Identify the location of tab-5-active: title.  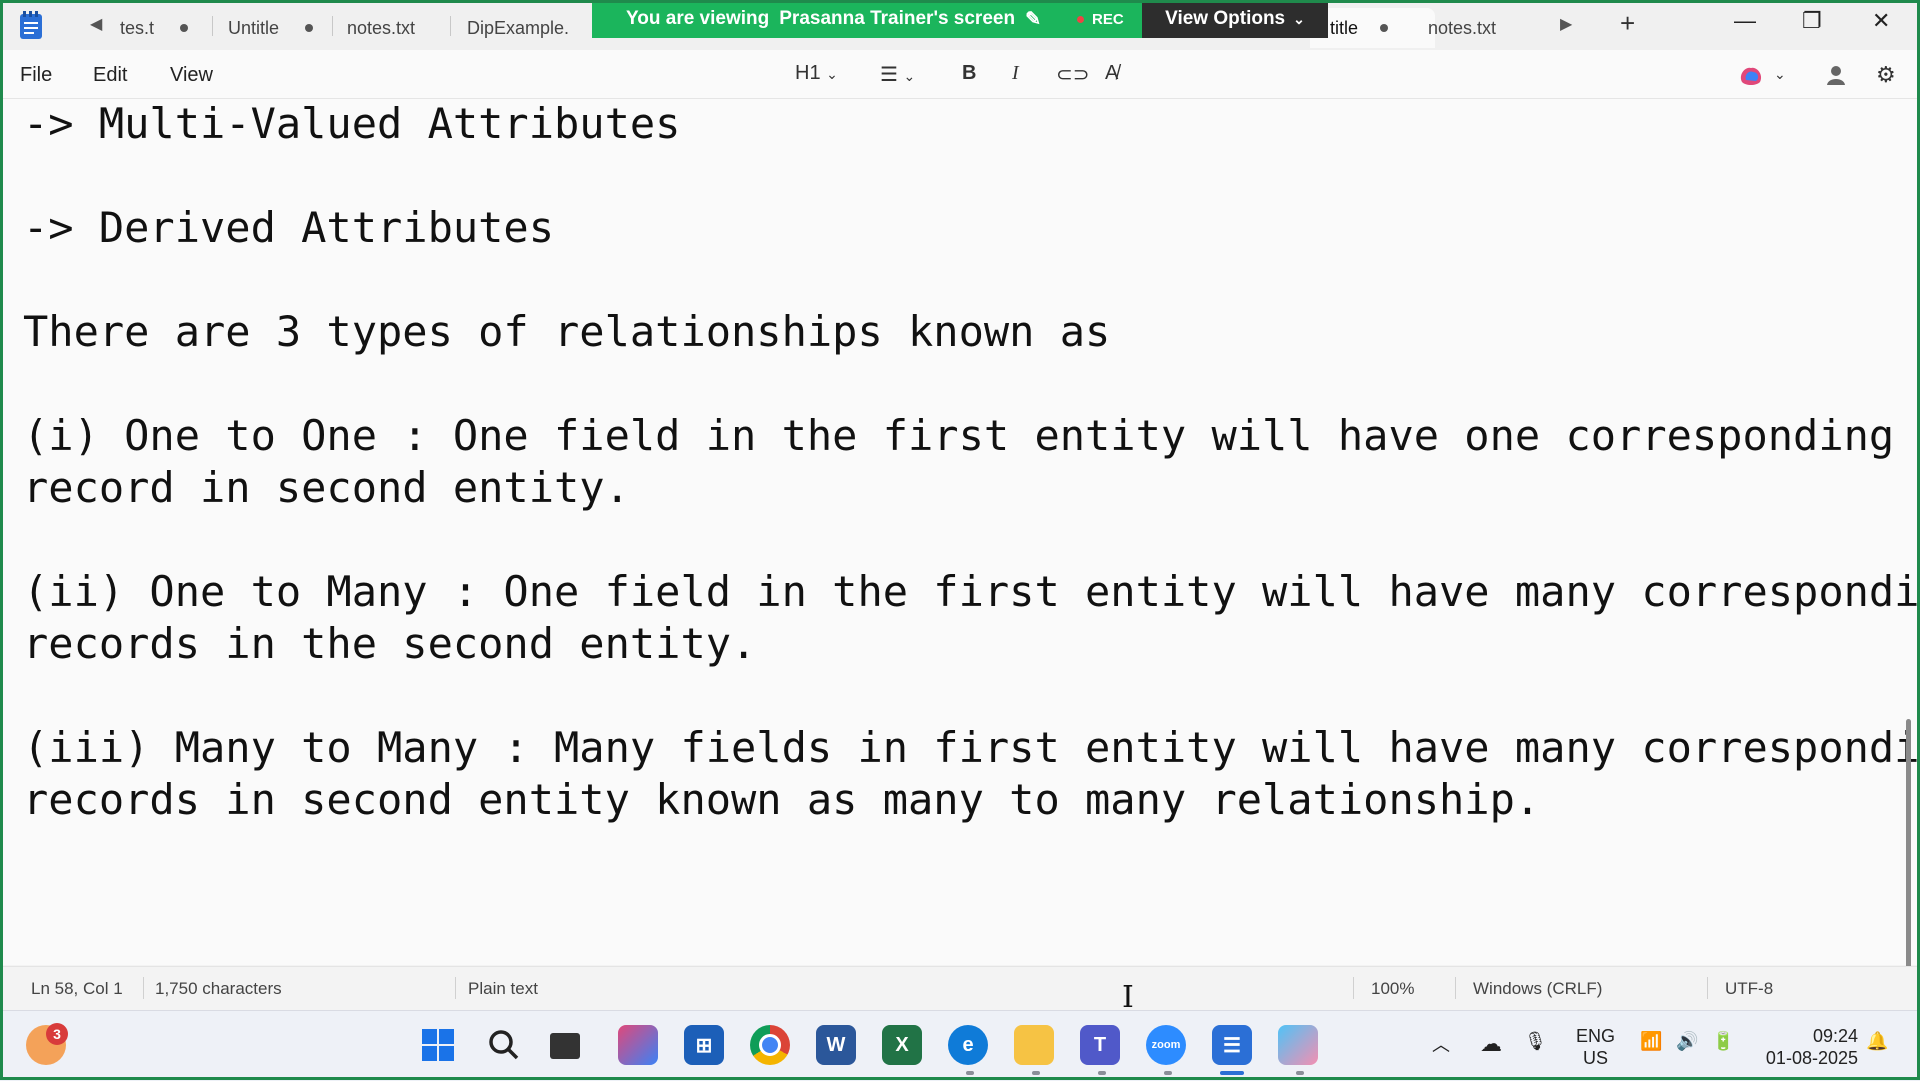
(1372, 28).